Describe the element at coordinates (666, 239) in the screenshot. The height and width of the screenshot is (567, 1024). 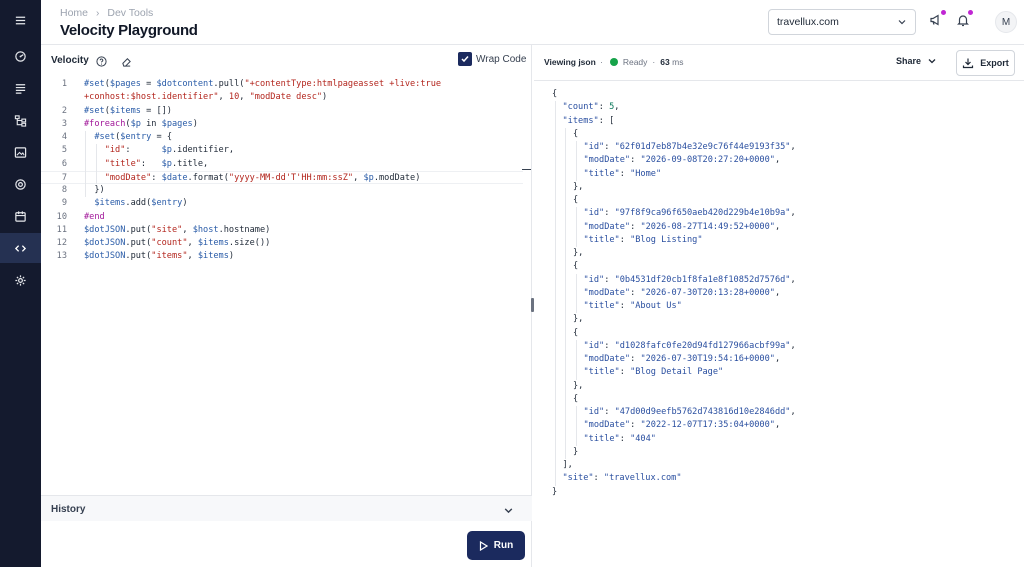
I see `json-token: "Blog Listing"` at that location.